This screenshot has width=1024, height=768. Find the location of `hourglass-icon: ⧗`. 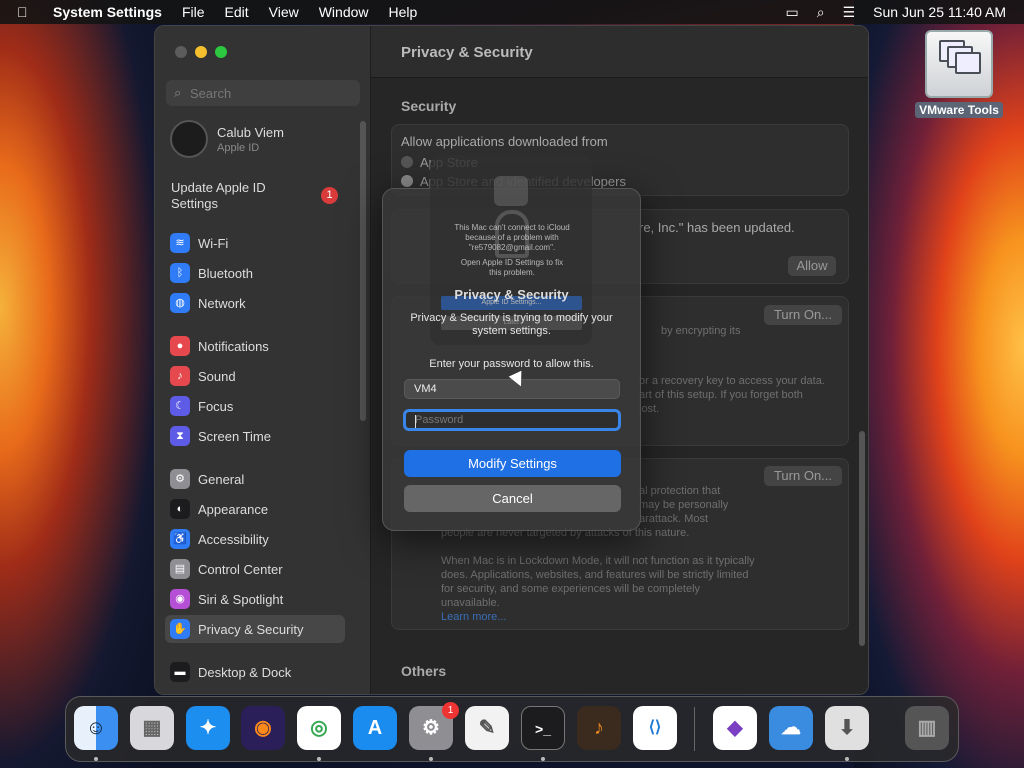

hourglass-icon: ⧗ is located at coordinates (180, 436).